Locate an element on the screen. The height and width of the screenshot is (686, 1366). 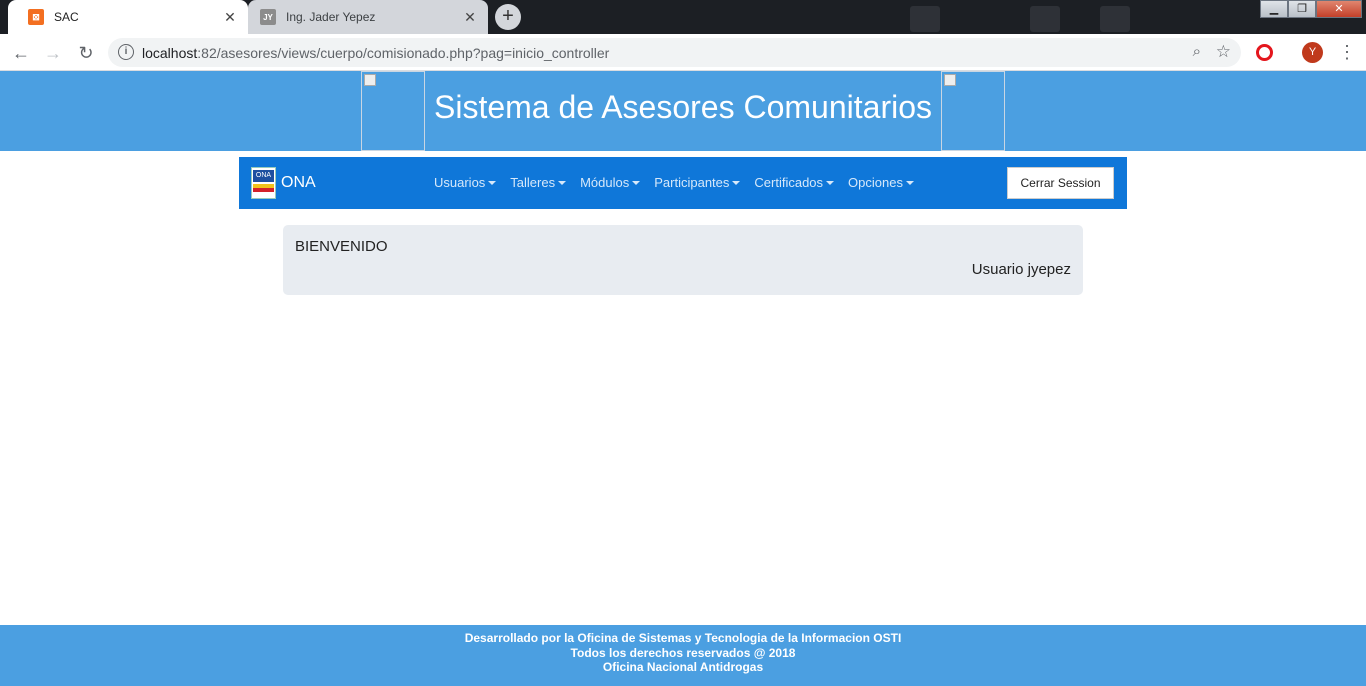
welcome-panel: BIENVENIDO Usuario jyepez is located at coordinates (683, 260).